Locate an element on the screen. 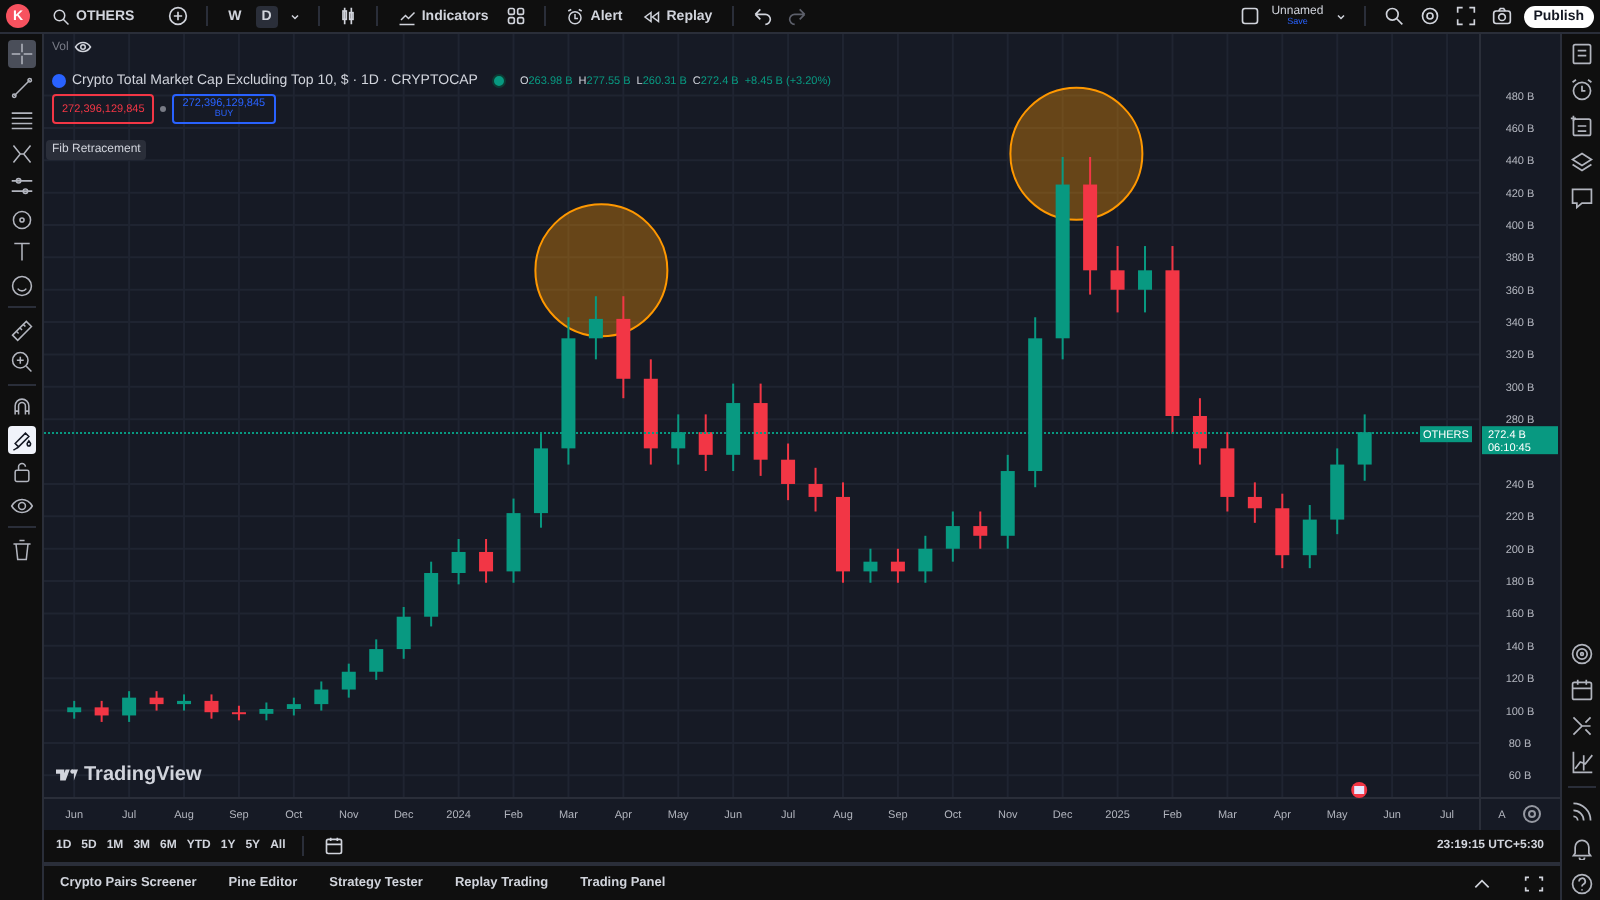  symbol-logo-icon is located at coordinates (59, 81).